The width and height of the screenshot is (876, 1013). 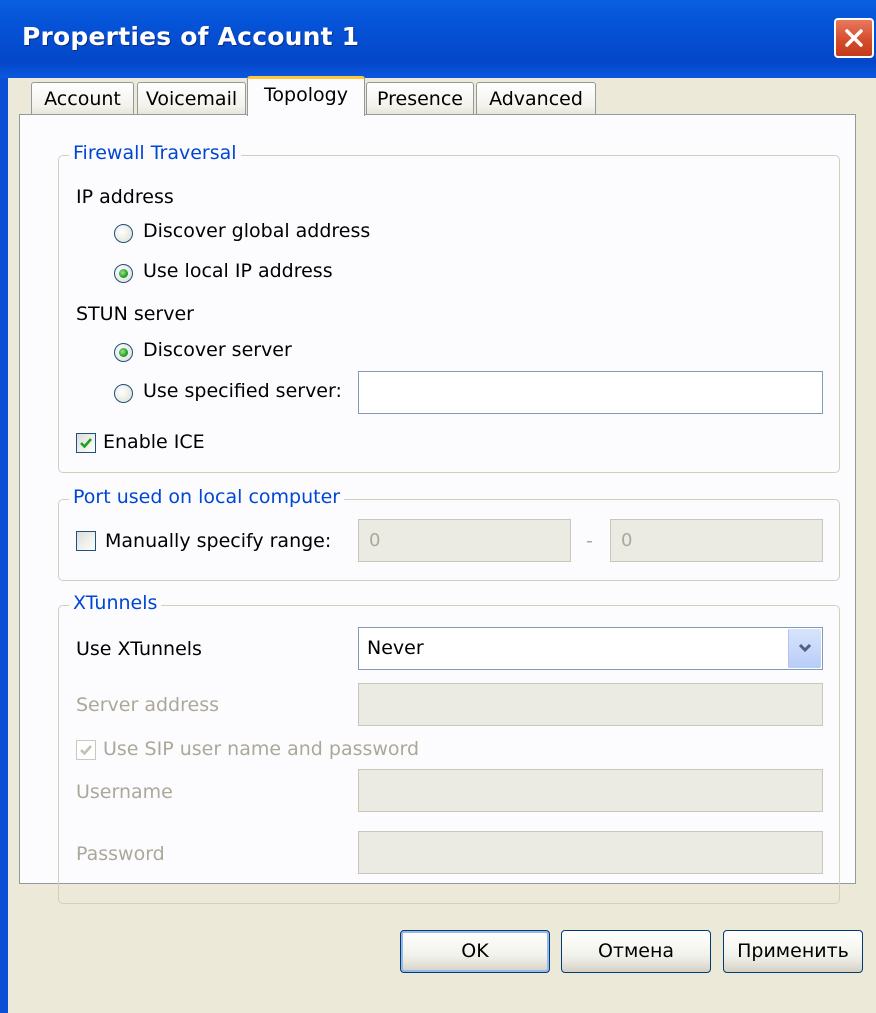 What do you see at coordinates (438, 39) in the screenshot?
I see `title-bar: Properties of Account 1` at bounding box center [438, 39].